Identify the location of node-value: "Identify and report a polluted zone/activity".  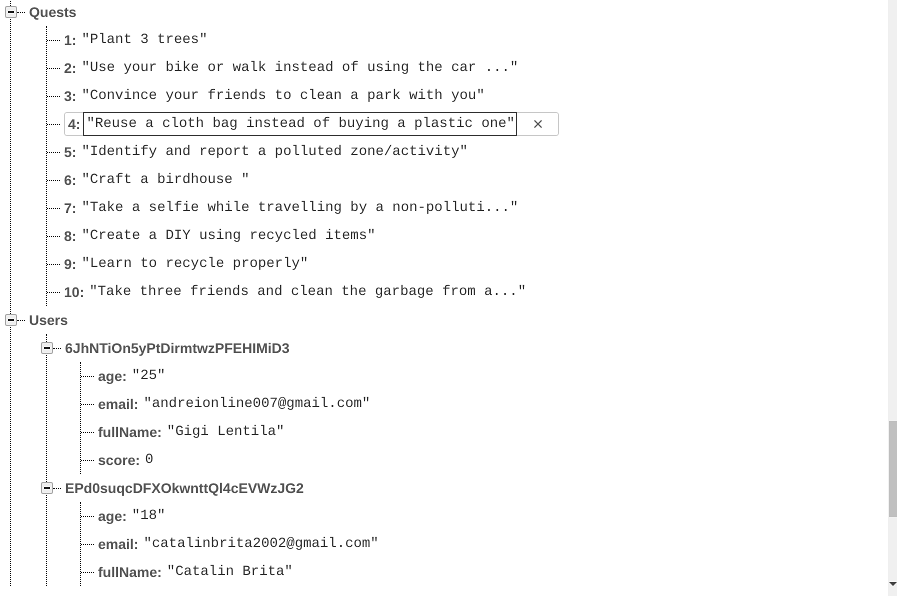
(274, 152).